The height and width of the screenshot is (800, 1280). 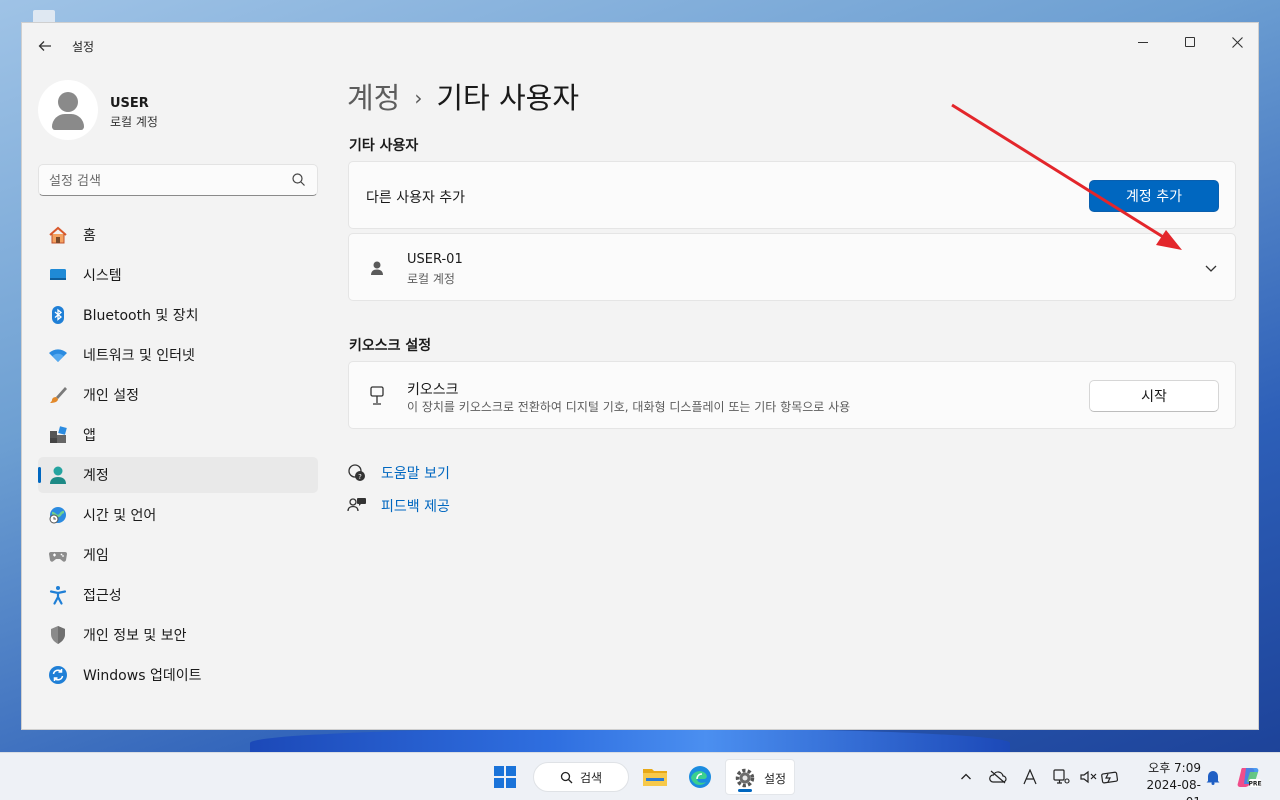 What do you see at coordinates (377, 395) in the screenshot?
I see `kiosk-icon` at bounding box center [377, 395].